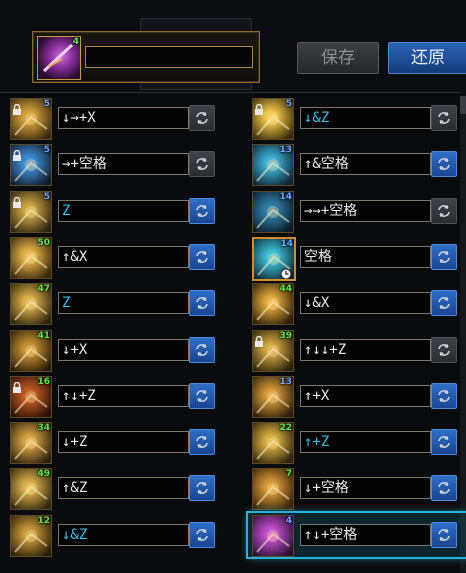 The height and width of the screenshot is (573, 466). What do you see at coordinates (285, 289) in the screenshot?
I see `skill-level-badge: 44` at bounding box center [285, 289].